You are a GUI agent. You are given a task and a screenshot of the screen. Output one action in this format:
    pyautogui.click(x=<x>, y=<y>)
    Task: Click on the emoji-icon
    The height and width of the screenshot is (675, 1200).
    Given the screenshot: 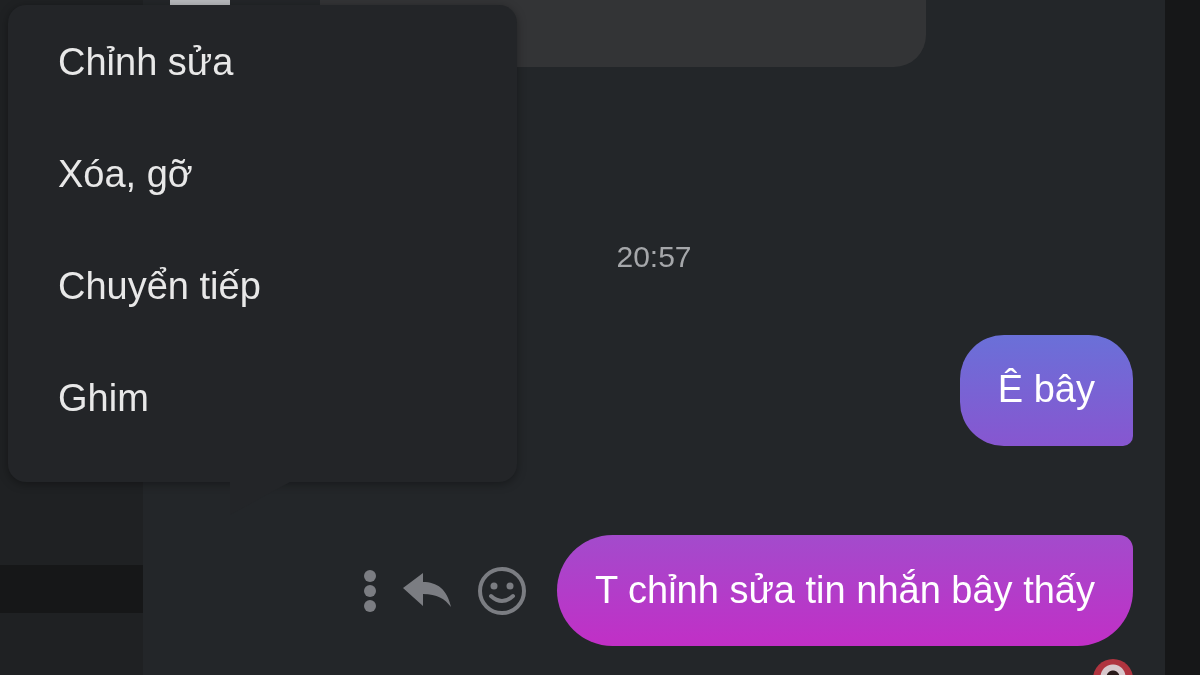 What is the action you would take?
    pyautogui.click(x=501, y=590)
    